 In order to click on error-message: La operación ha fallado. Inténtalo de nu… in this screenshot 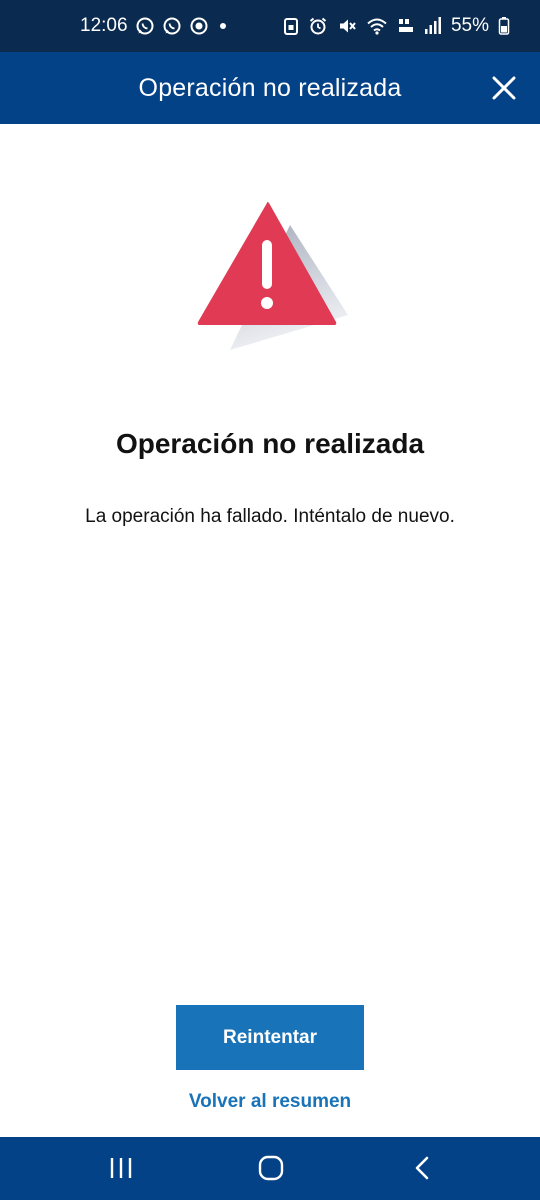, I will do `click(270, 516)`.